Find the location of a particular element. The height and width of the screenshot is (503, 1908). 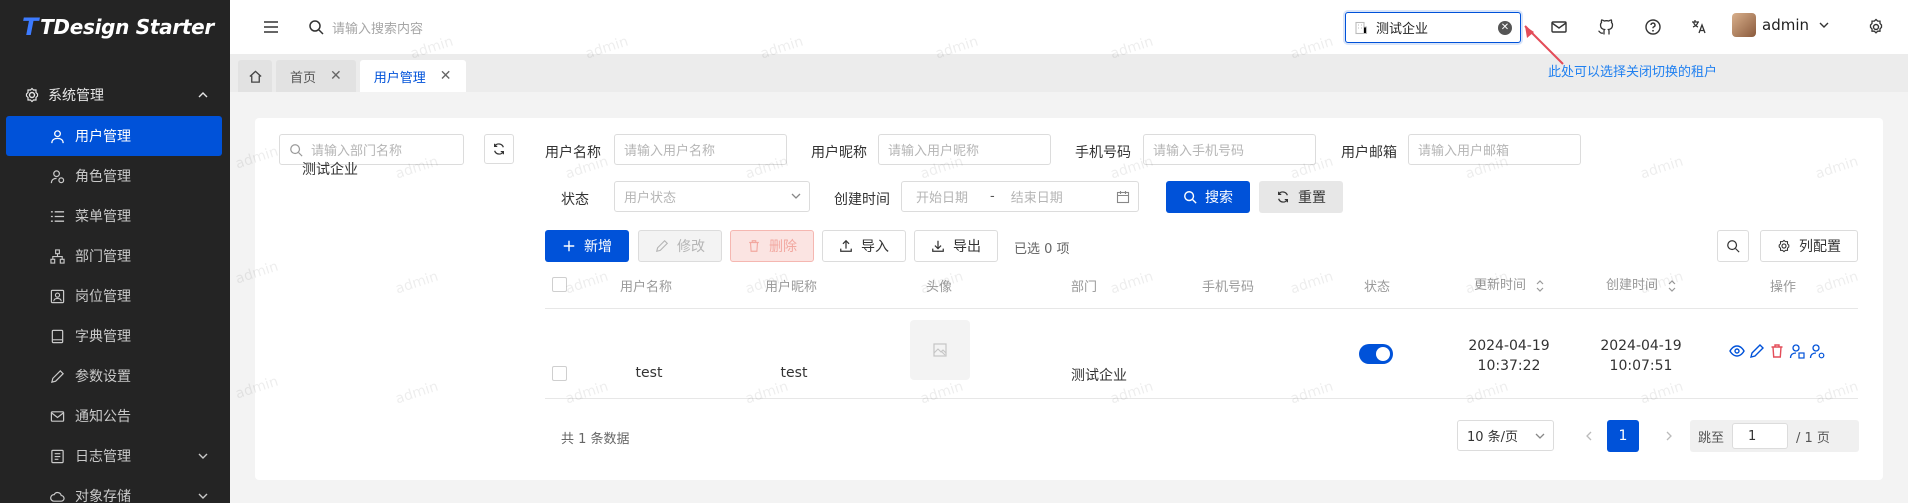

username-input: 请输入用户名称 is located at coordinates (700, 149).